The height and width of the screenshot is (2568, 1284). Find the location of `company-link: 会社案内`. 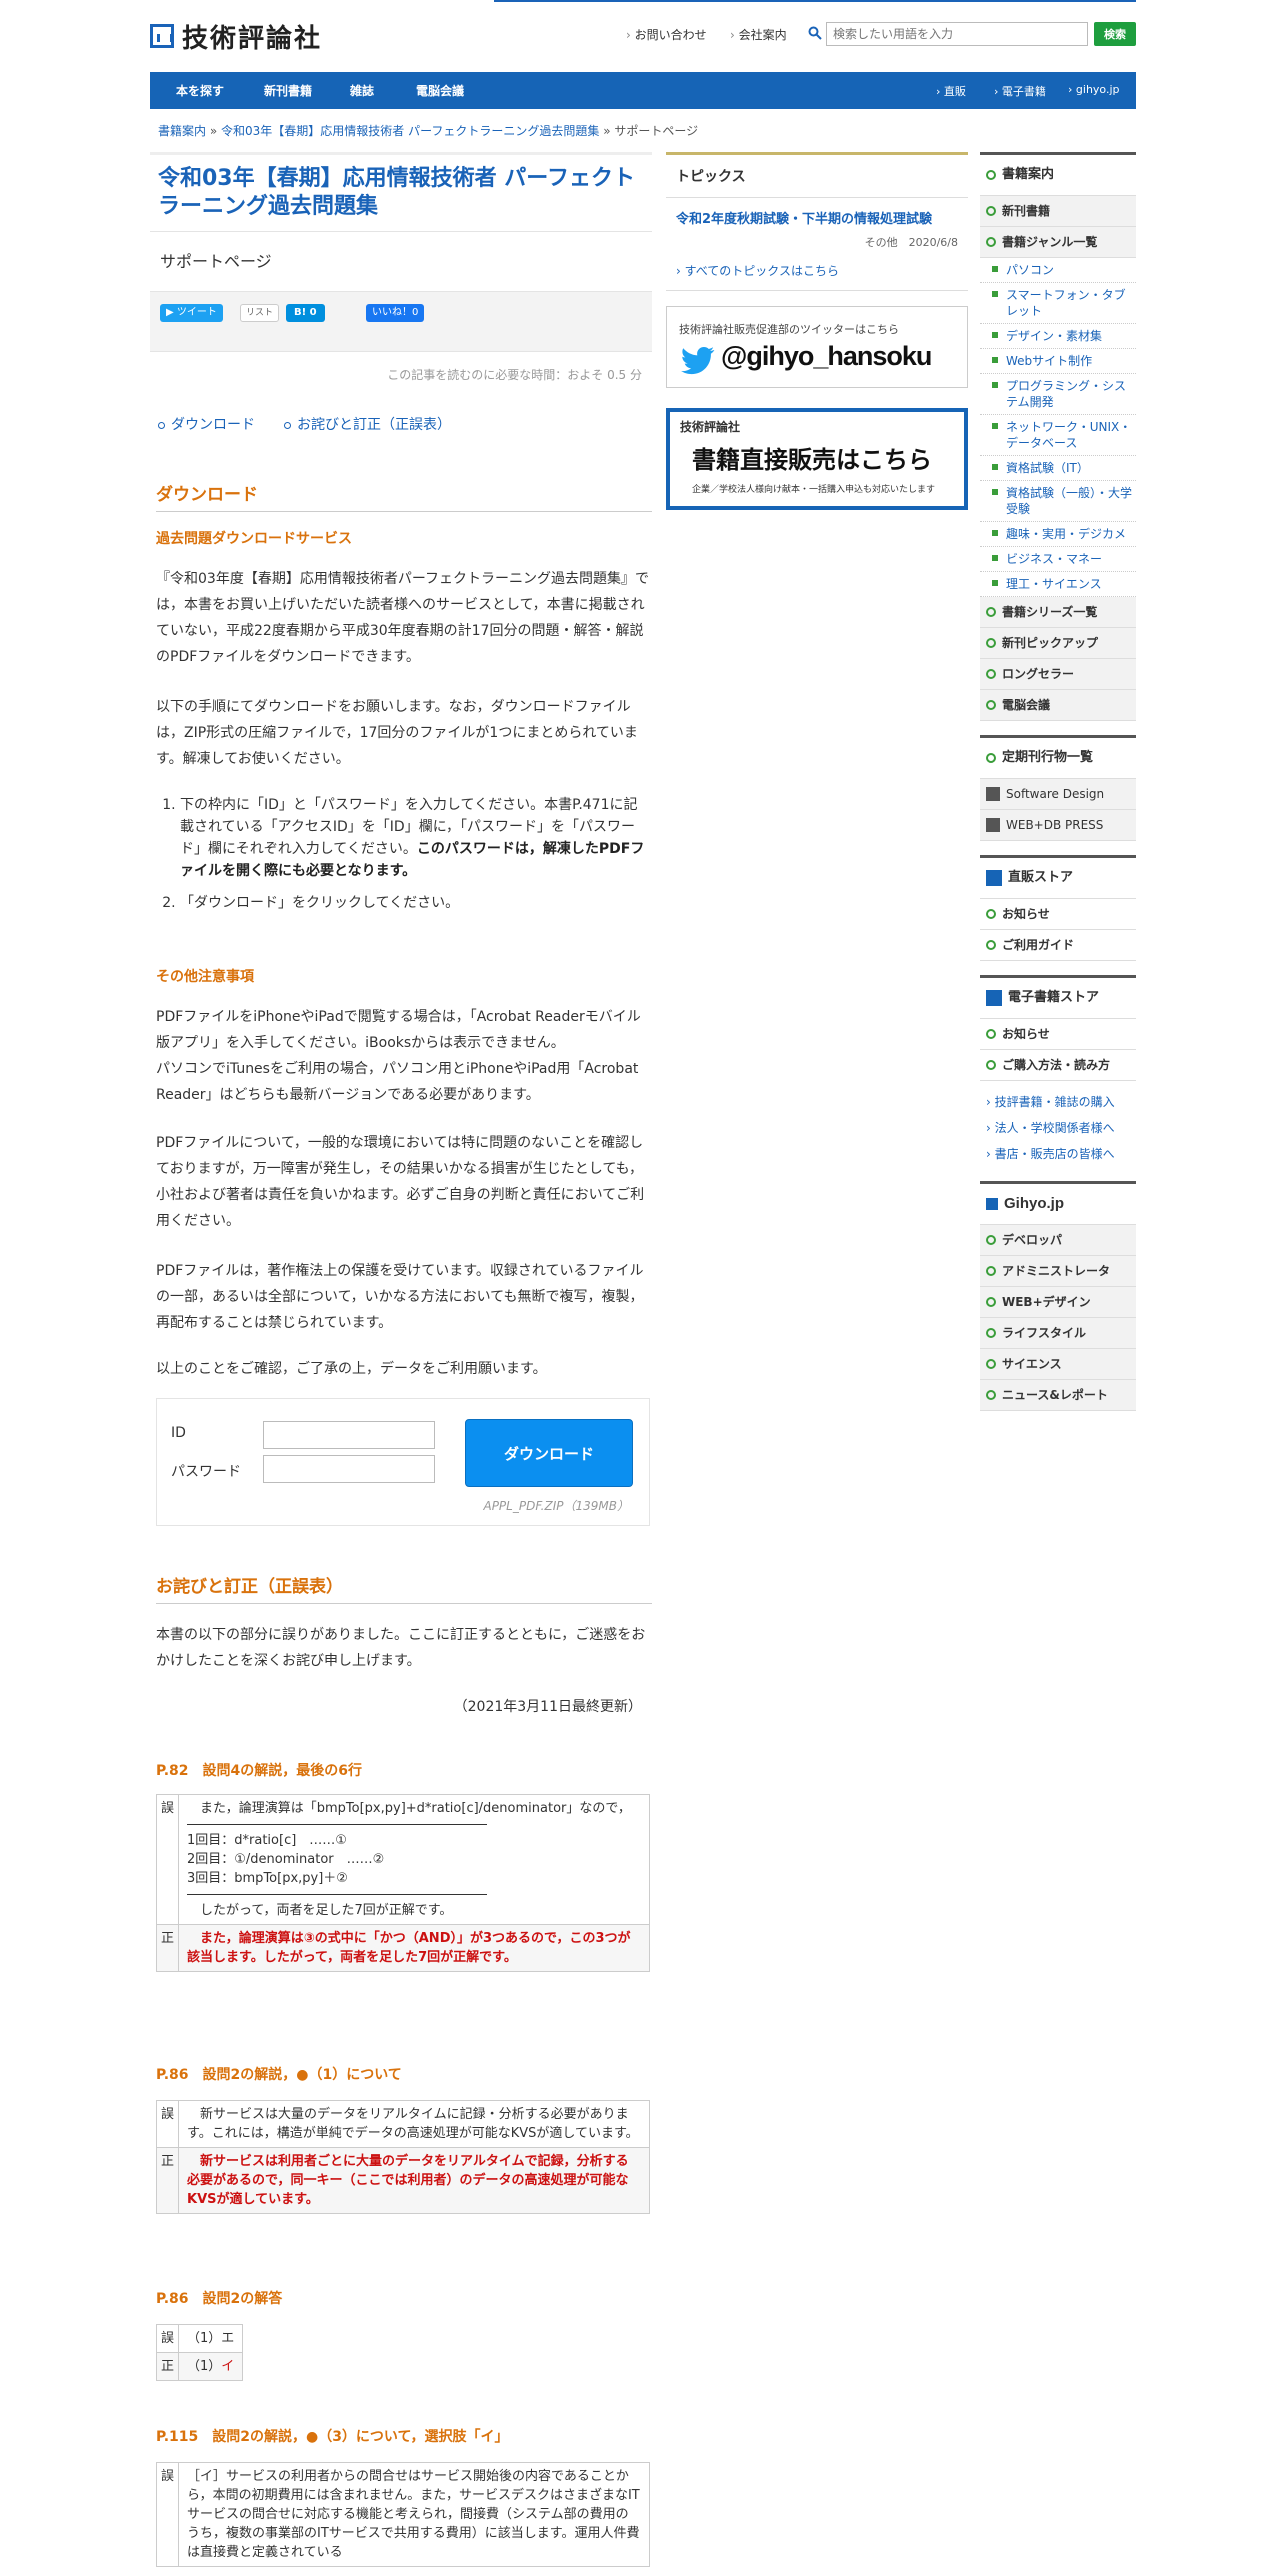

company-link: 会社案内 is located at coordinates (758, 34).